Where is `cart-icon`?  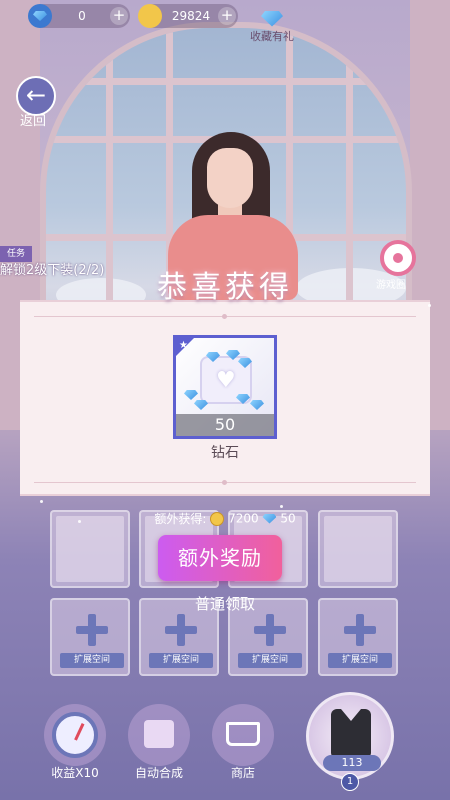 cart-icon is located at coordinates (243, 734).